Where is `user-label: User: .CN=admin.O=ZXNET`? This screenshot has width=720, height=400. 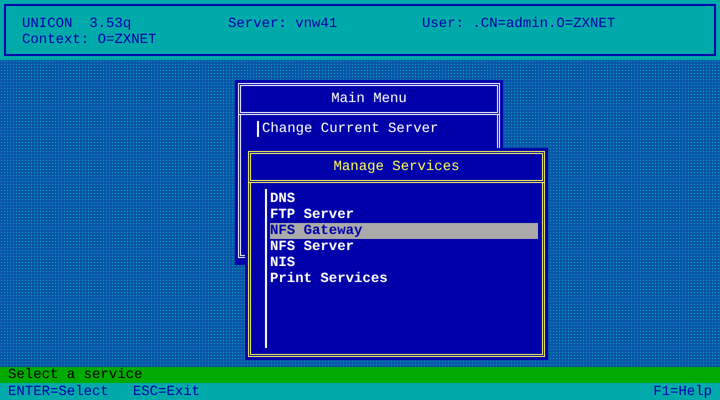 user-label: User: .CN=admin.O=ZXNET is located at coordinates (519, 24).